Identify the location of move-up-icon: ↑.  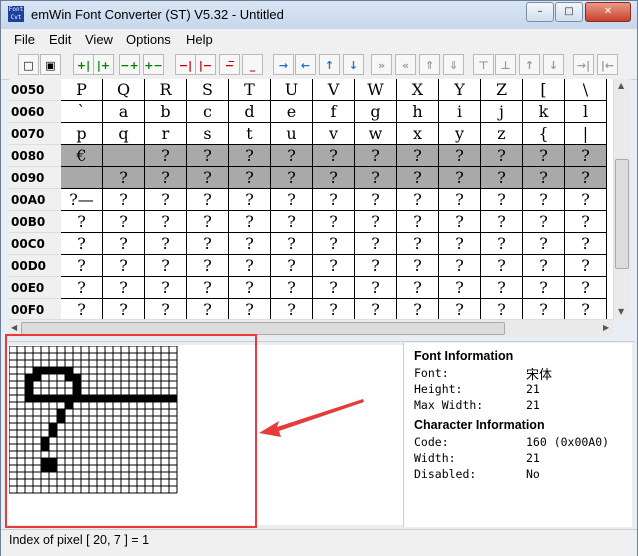
(329, 64).